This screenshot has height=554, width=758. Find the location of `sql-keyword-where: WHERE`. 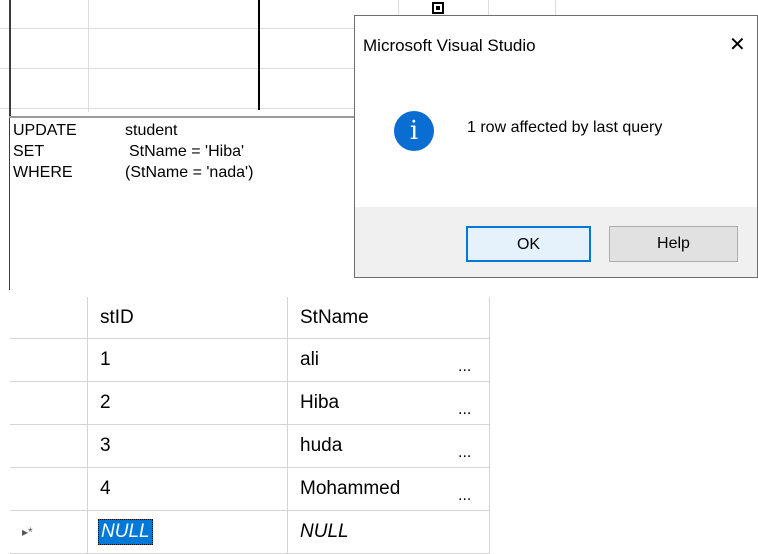

sql-keyword-where: WHERE is located at coordinates (43, 172).